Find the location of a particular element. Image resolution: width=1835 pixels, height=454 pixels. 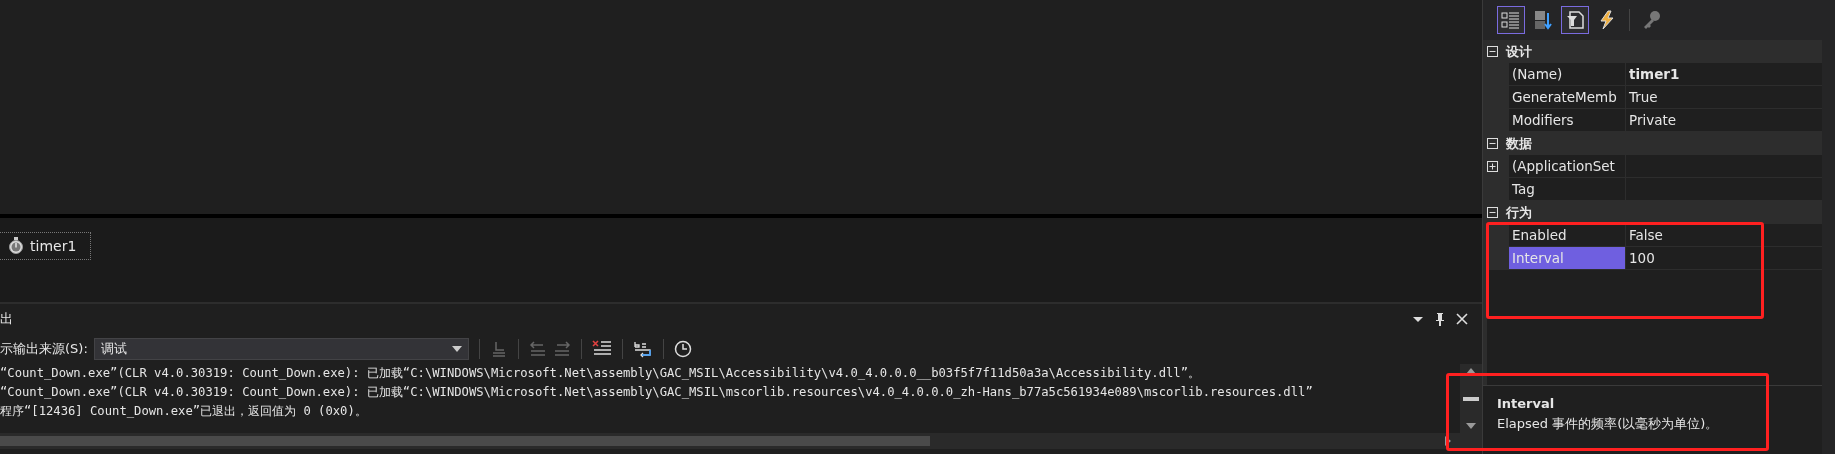

clear-all-icon is located at coordinates (601, 349).